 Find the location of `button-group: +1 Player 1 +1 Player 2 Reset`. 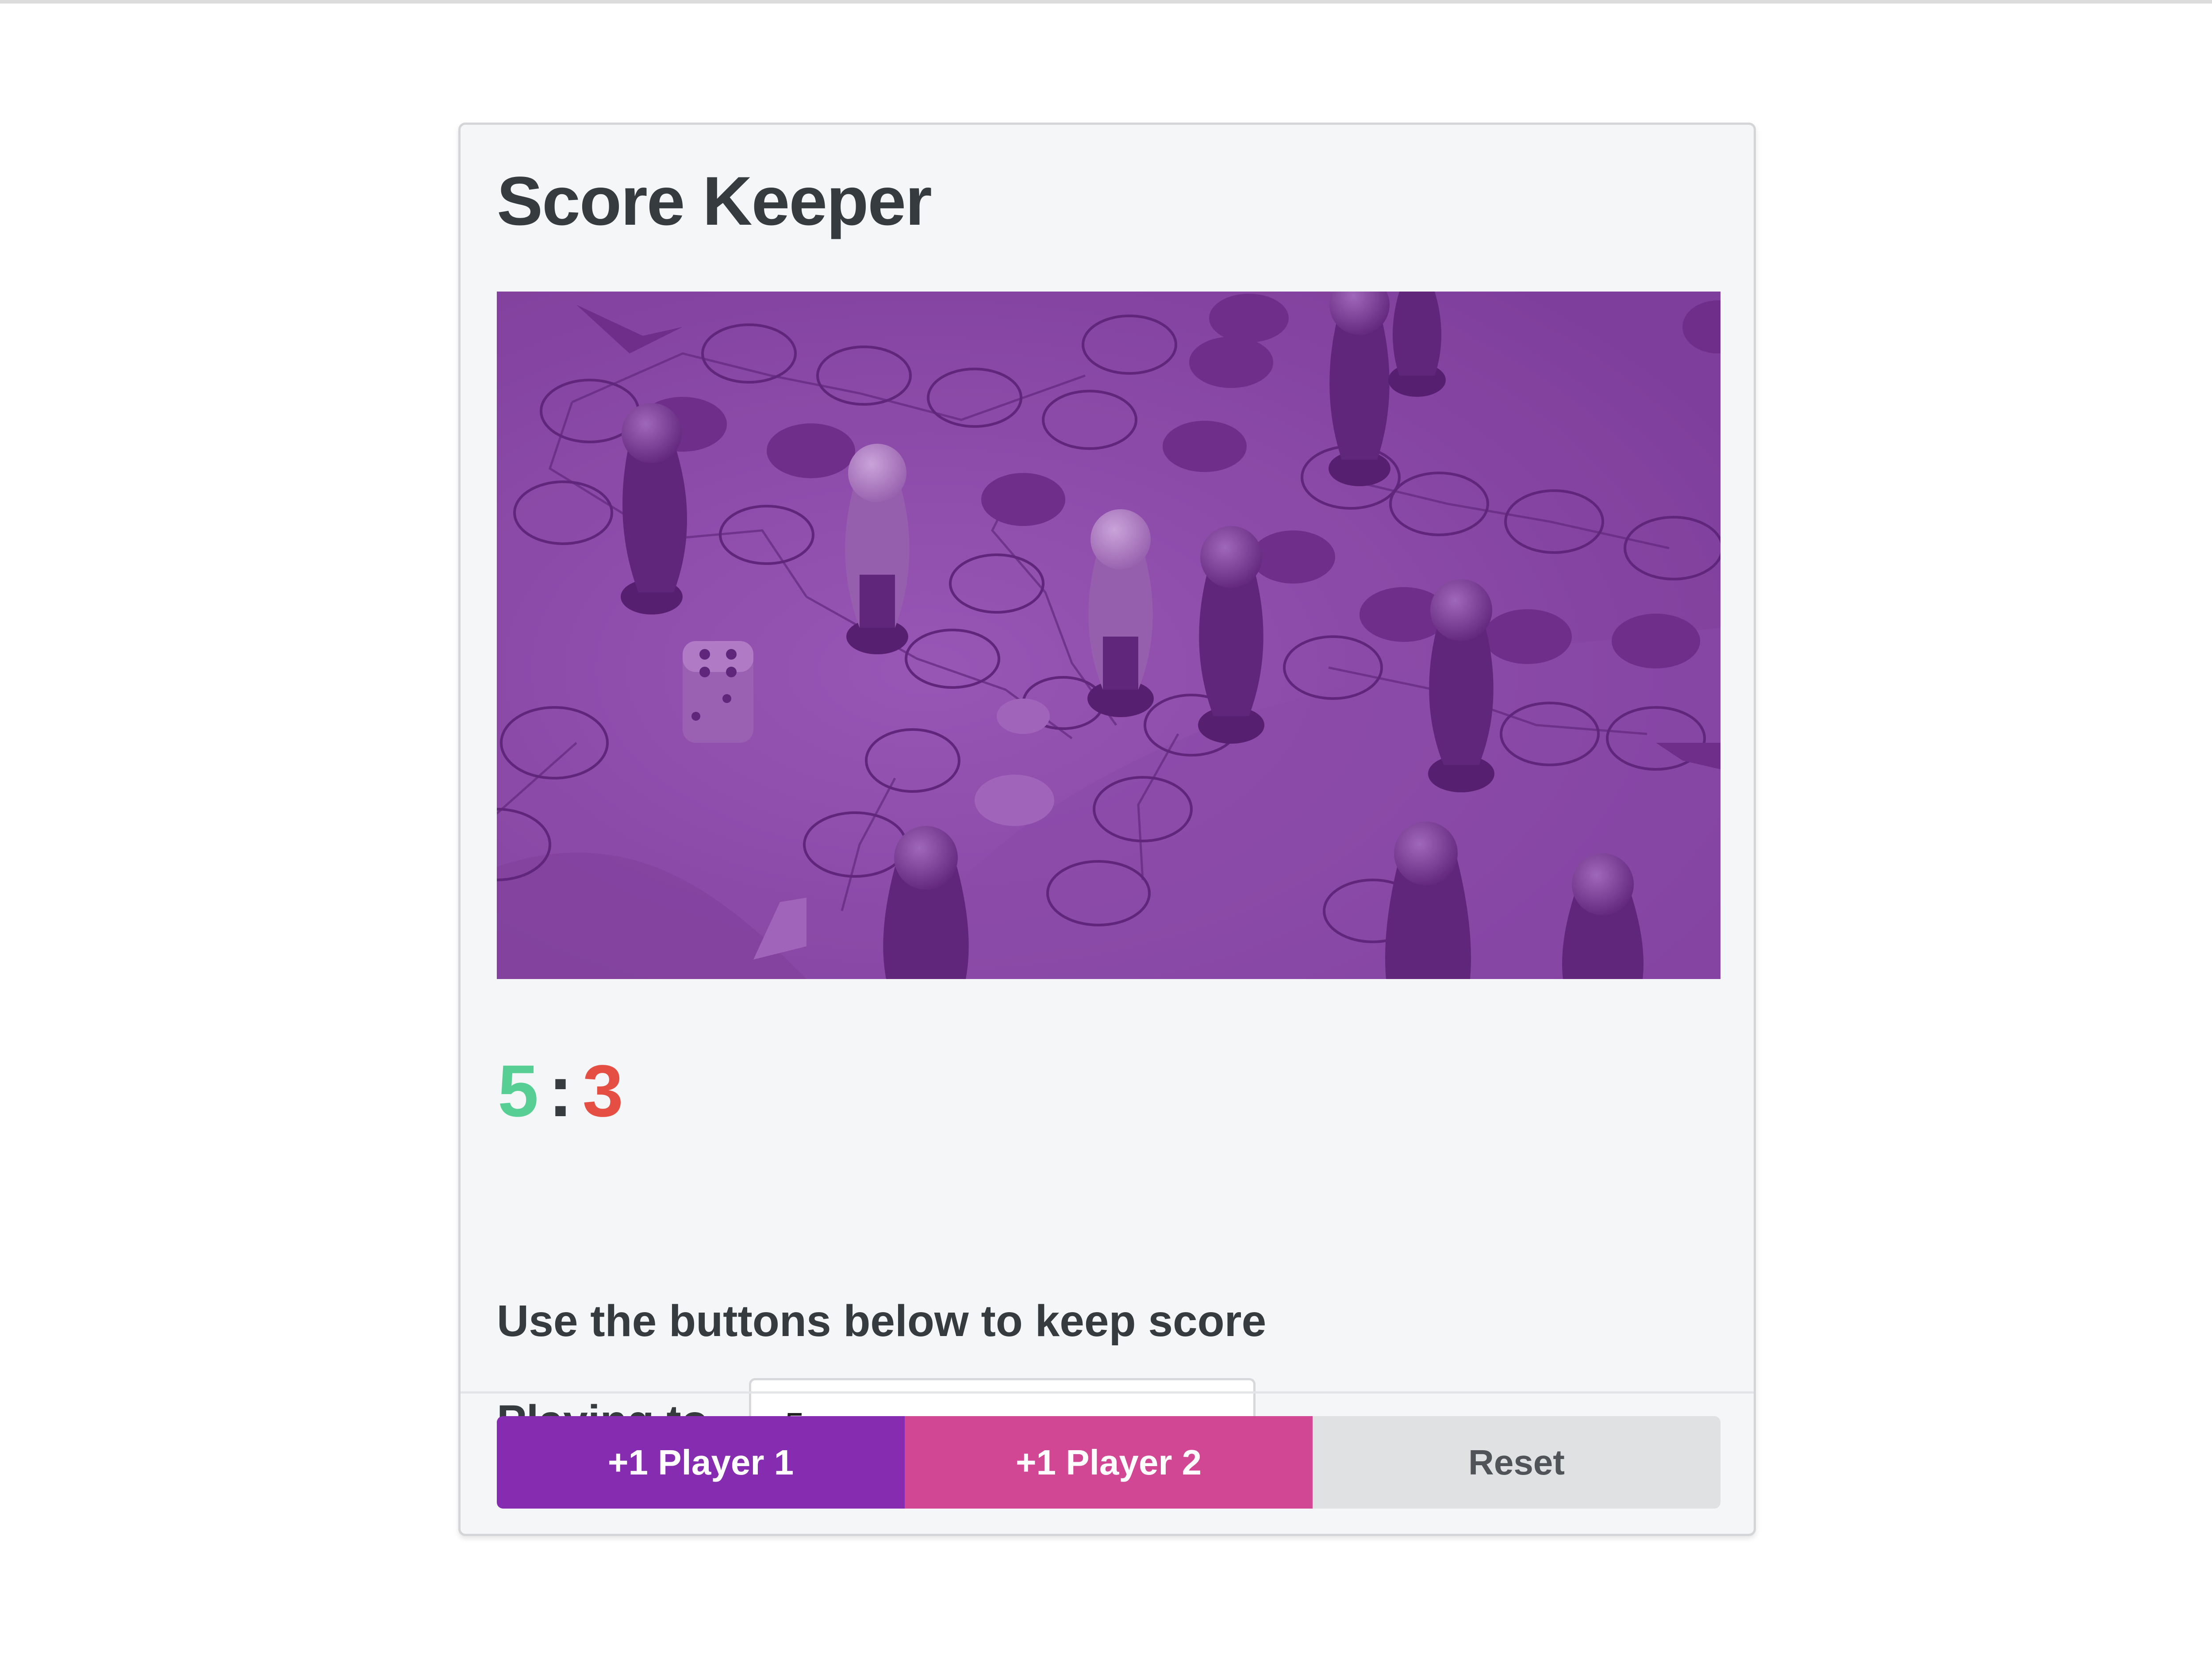

button-group: +1 Player 1 +1 Player 2 Reset is located at coordinates (1109, 1463).